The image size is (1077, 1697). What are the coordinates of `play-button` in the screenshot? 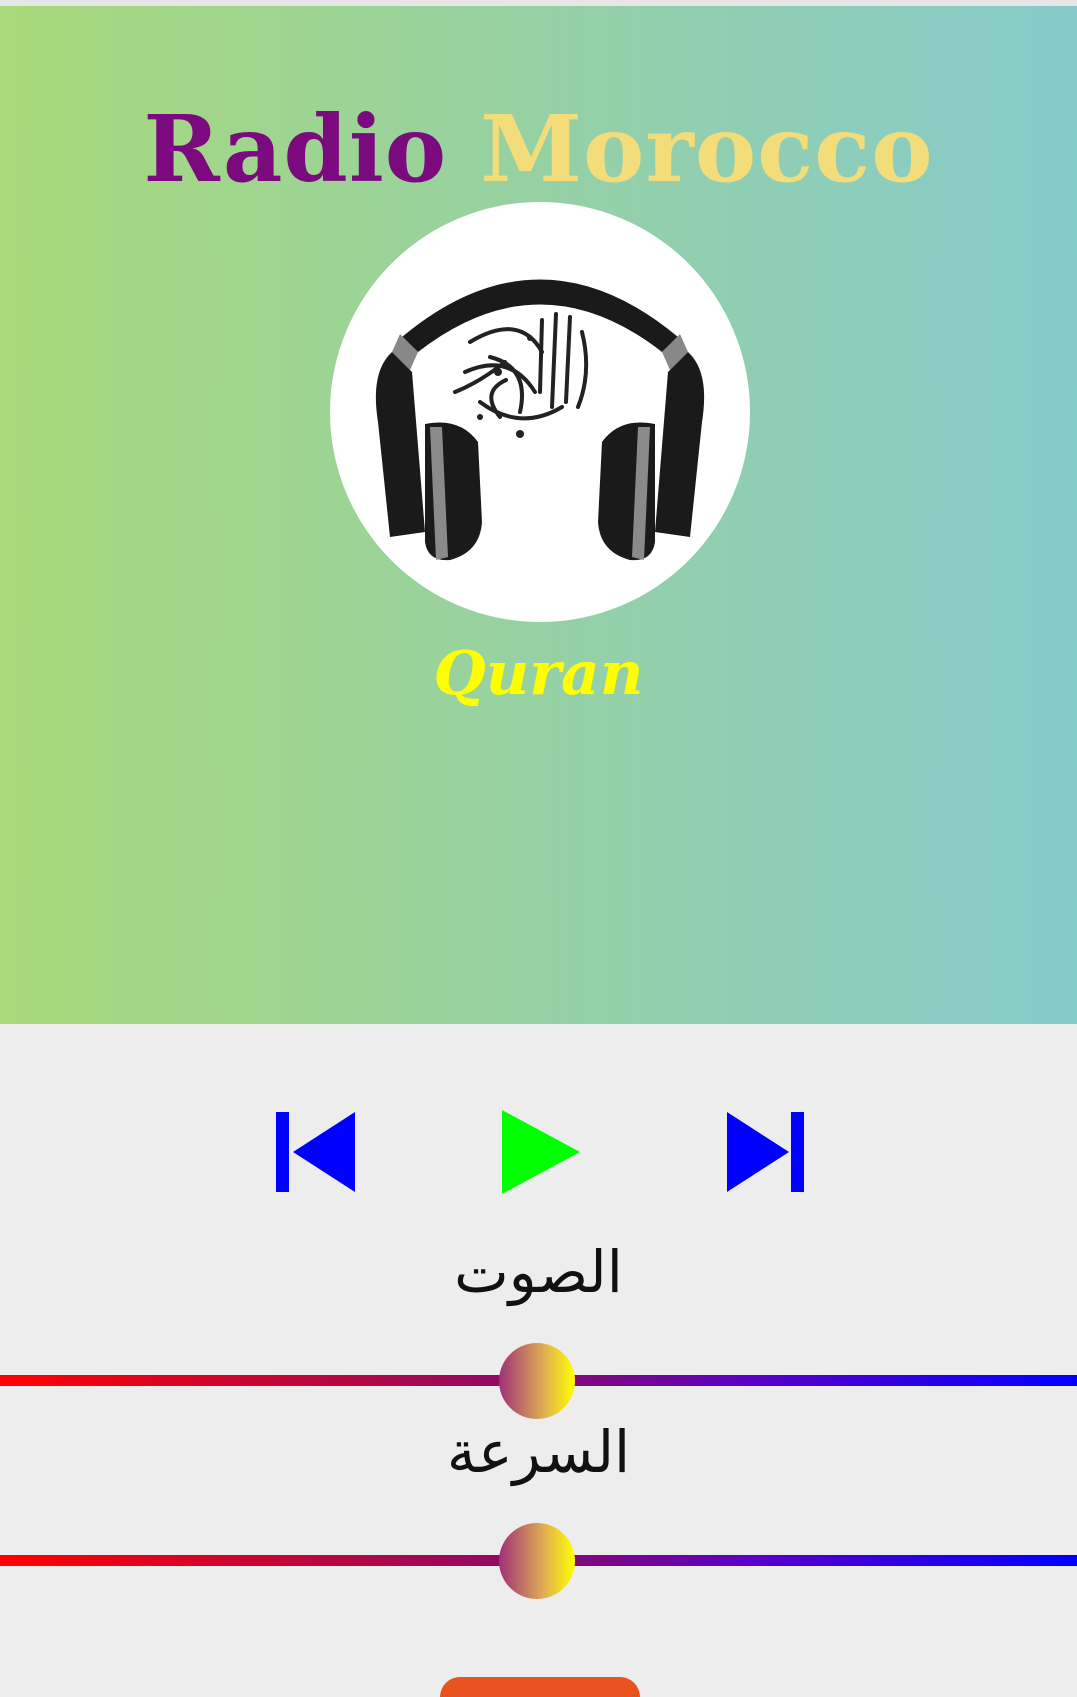 It's located at (540, 1154).